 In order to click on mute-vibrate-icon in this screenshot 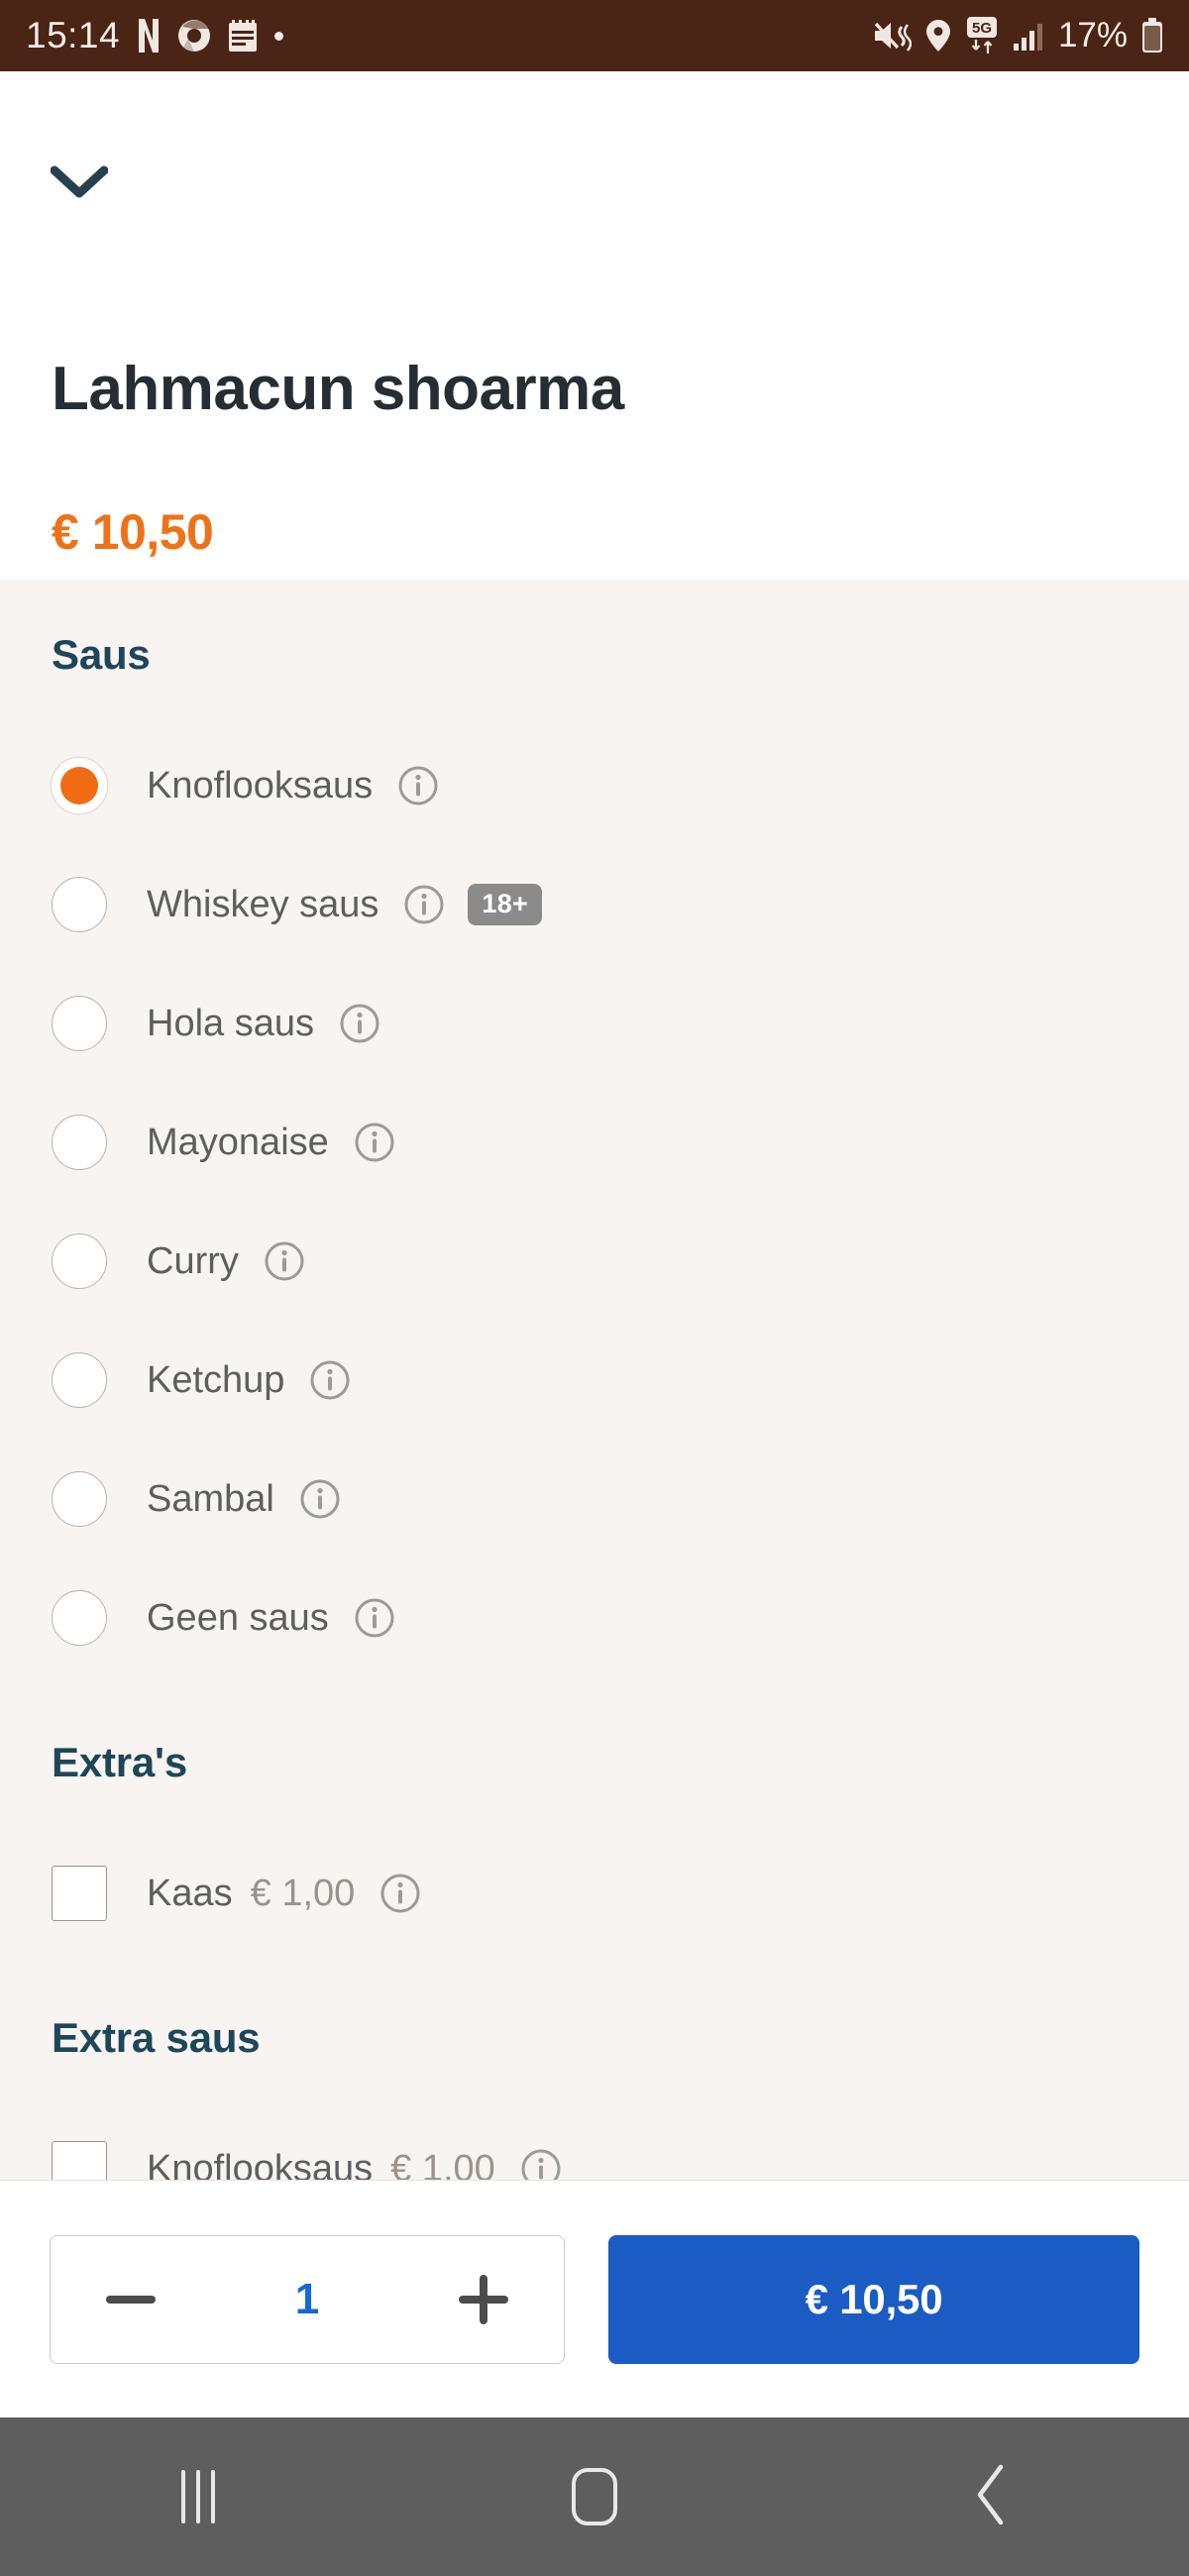, I will do `click(892, 36)`.